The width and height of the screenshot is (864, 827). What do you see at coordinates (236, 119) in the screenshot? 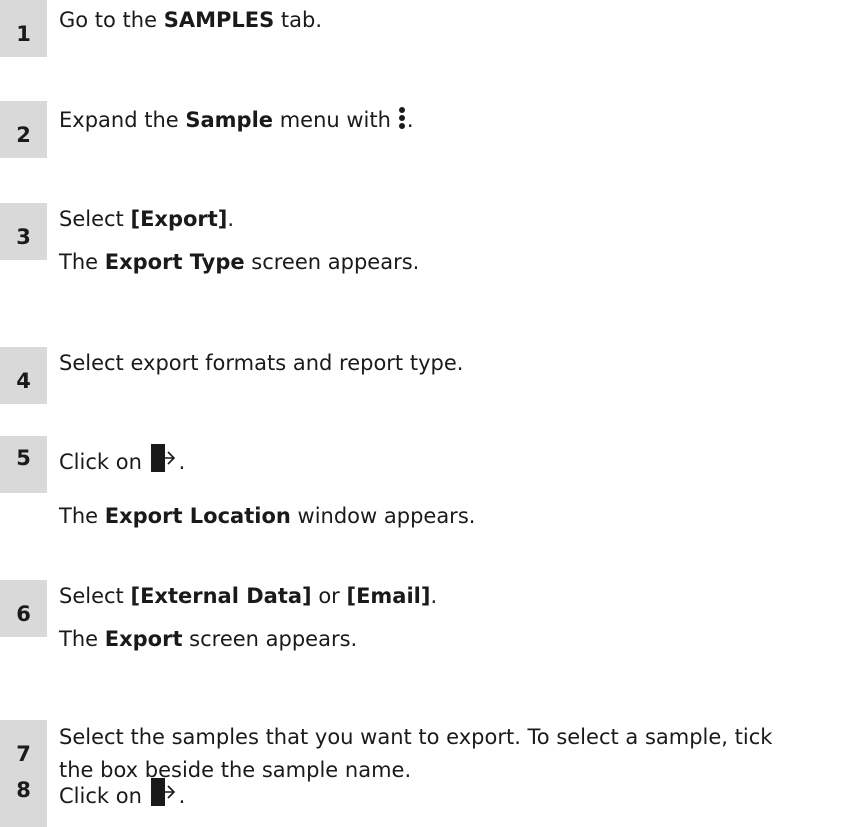
I see `step-instruction: Expand the Sample menu with.` at bounding box center [236, 119].